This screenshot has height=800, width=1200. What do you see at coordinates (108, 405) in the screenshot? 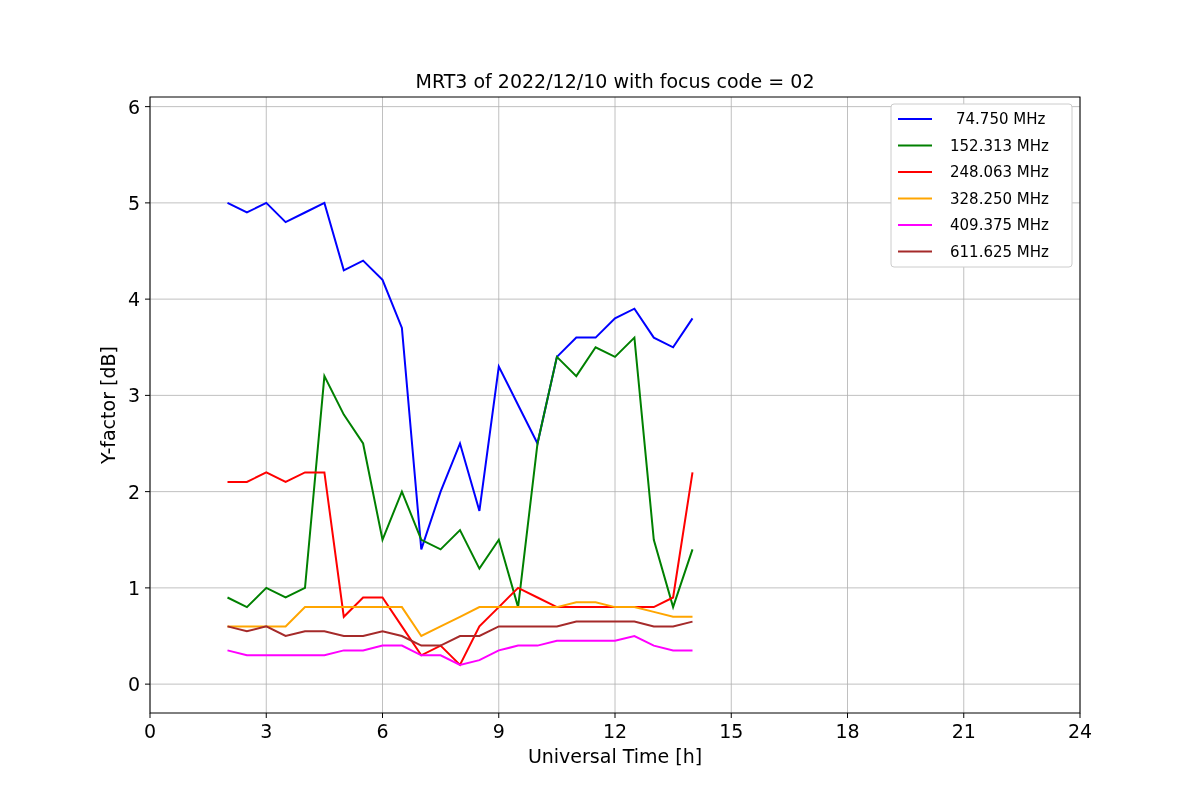
I see `y-axis-label: Y-factor [dB]` at bounding box center [108, 405].